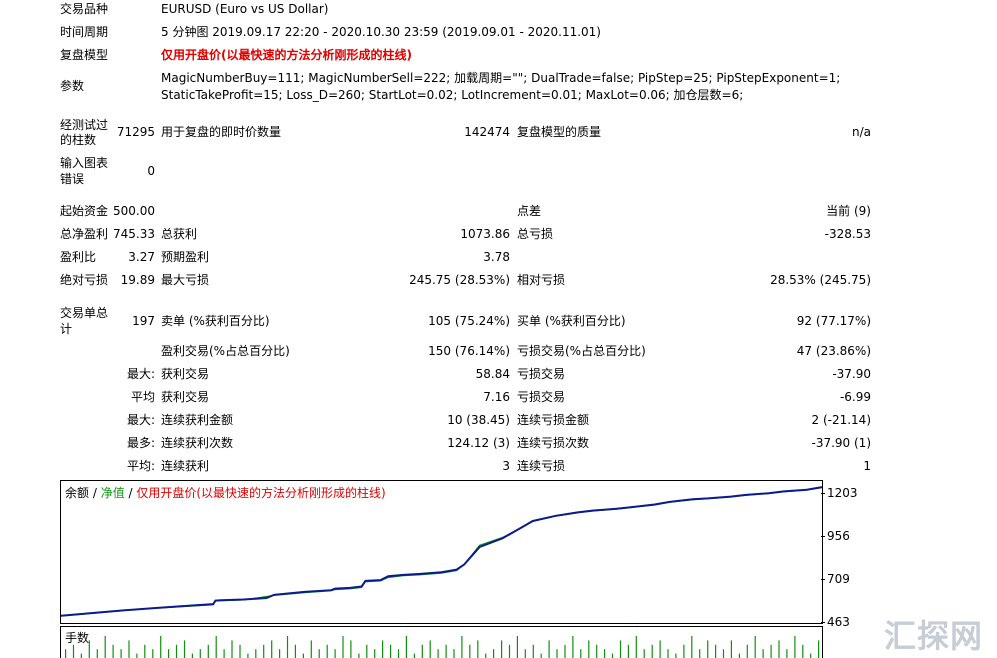  What do you see at coordinates (541, 374) in the screenshot?
I see `largest-loss-label: 亏损交易` at bounding box center [541, 374].